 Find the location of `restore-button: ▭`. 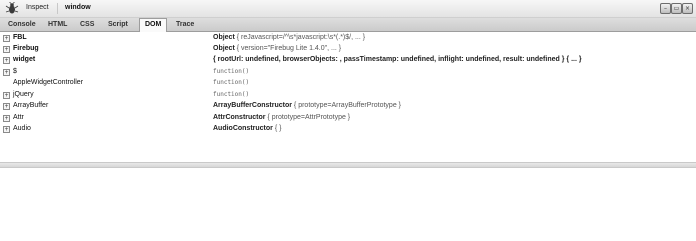

restore-button: ▭ is located at coordinates (676, 8).